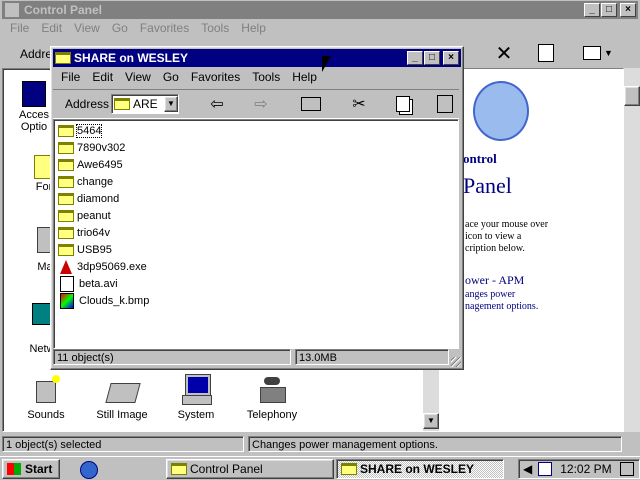  I want to click on share-menubar: File Edit View Go Favorites Tools Help, so click(189, 77).